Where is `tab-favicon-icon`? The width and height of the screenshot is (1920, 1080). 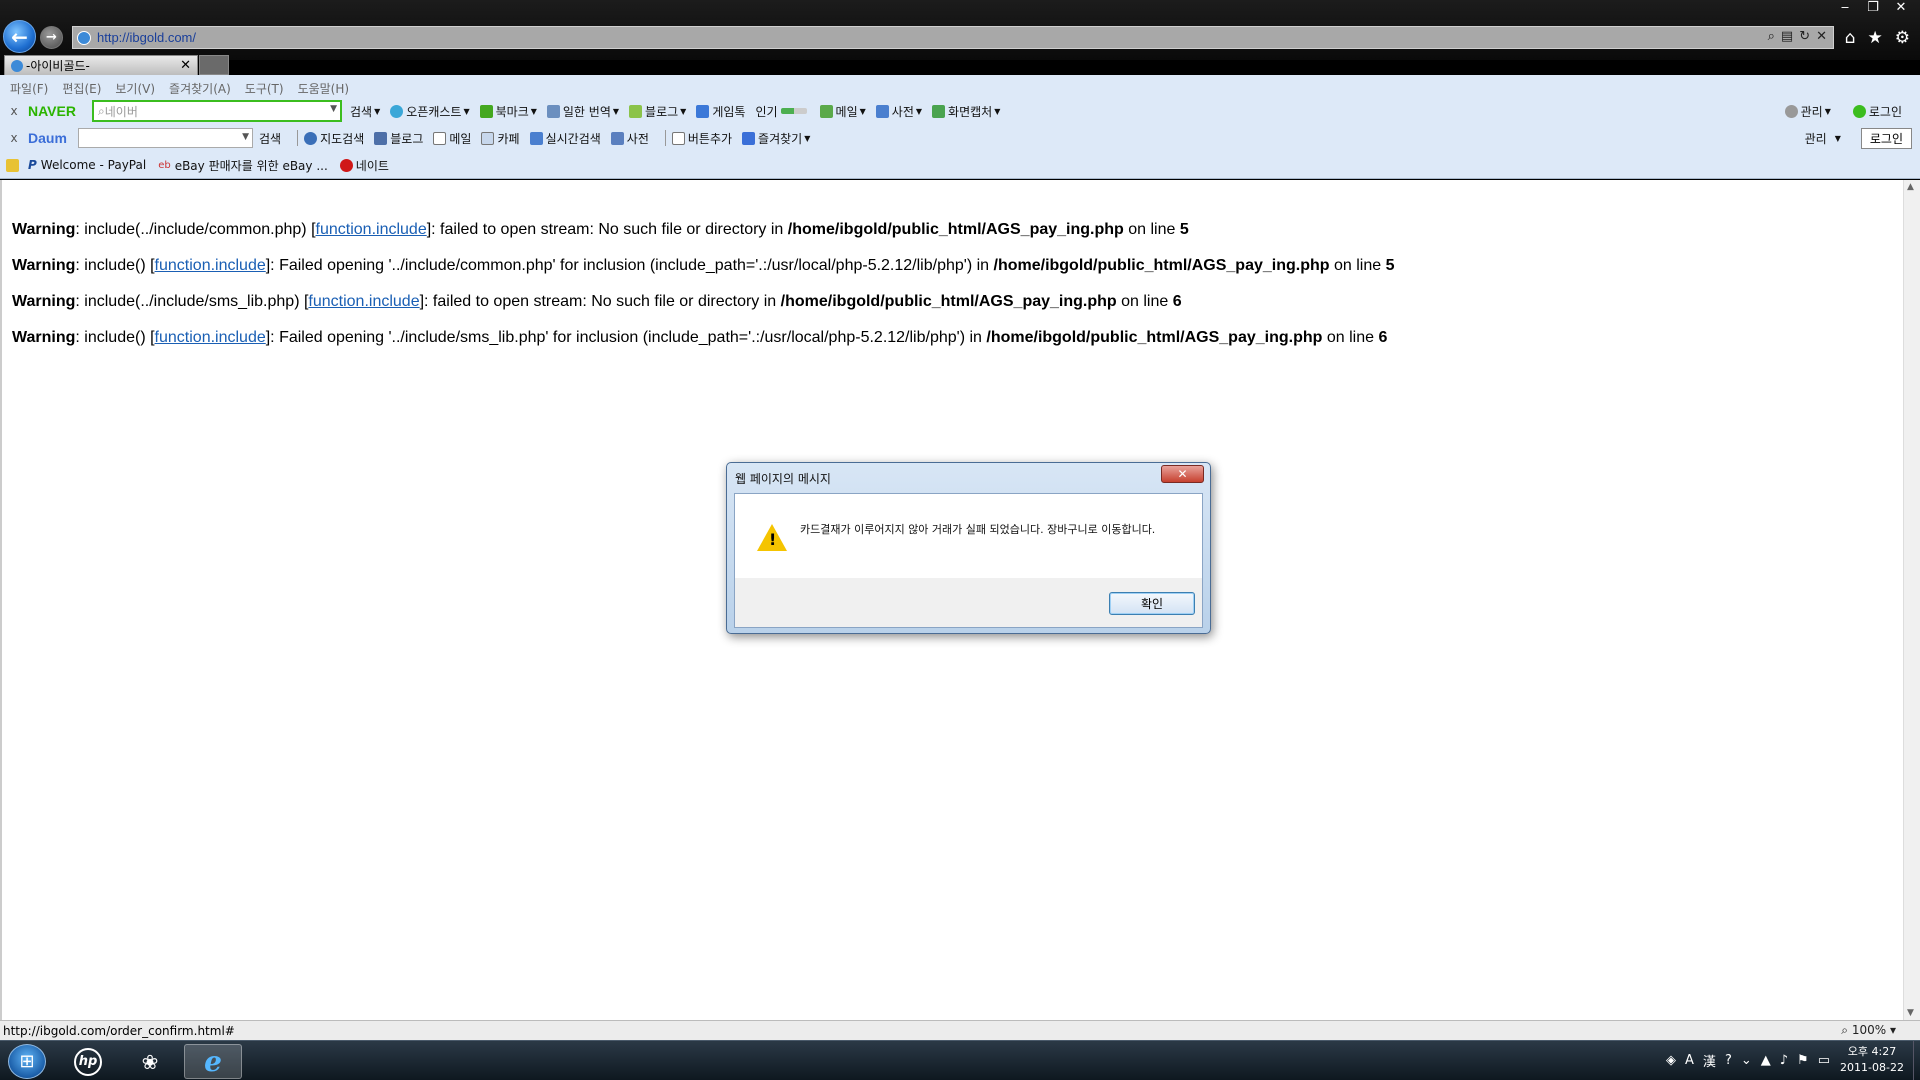 tab-favicon-icon is located at coordinates (17, 65).